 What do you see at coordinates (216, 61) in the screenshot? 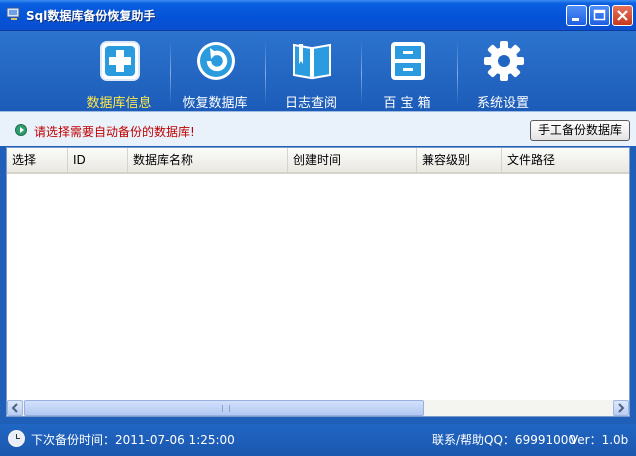
I see `restore-circle-arrow-icon` at bounding box center [216, 61].